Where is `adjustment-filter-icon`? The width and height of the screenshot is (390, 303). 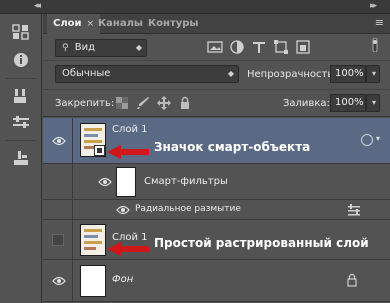 adjustment-filter-icon is located at coordinates (237, 47).